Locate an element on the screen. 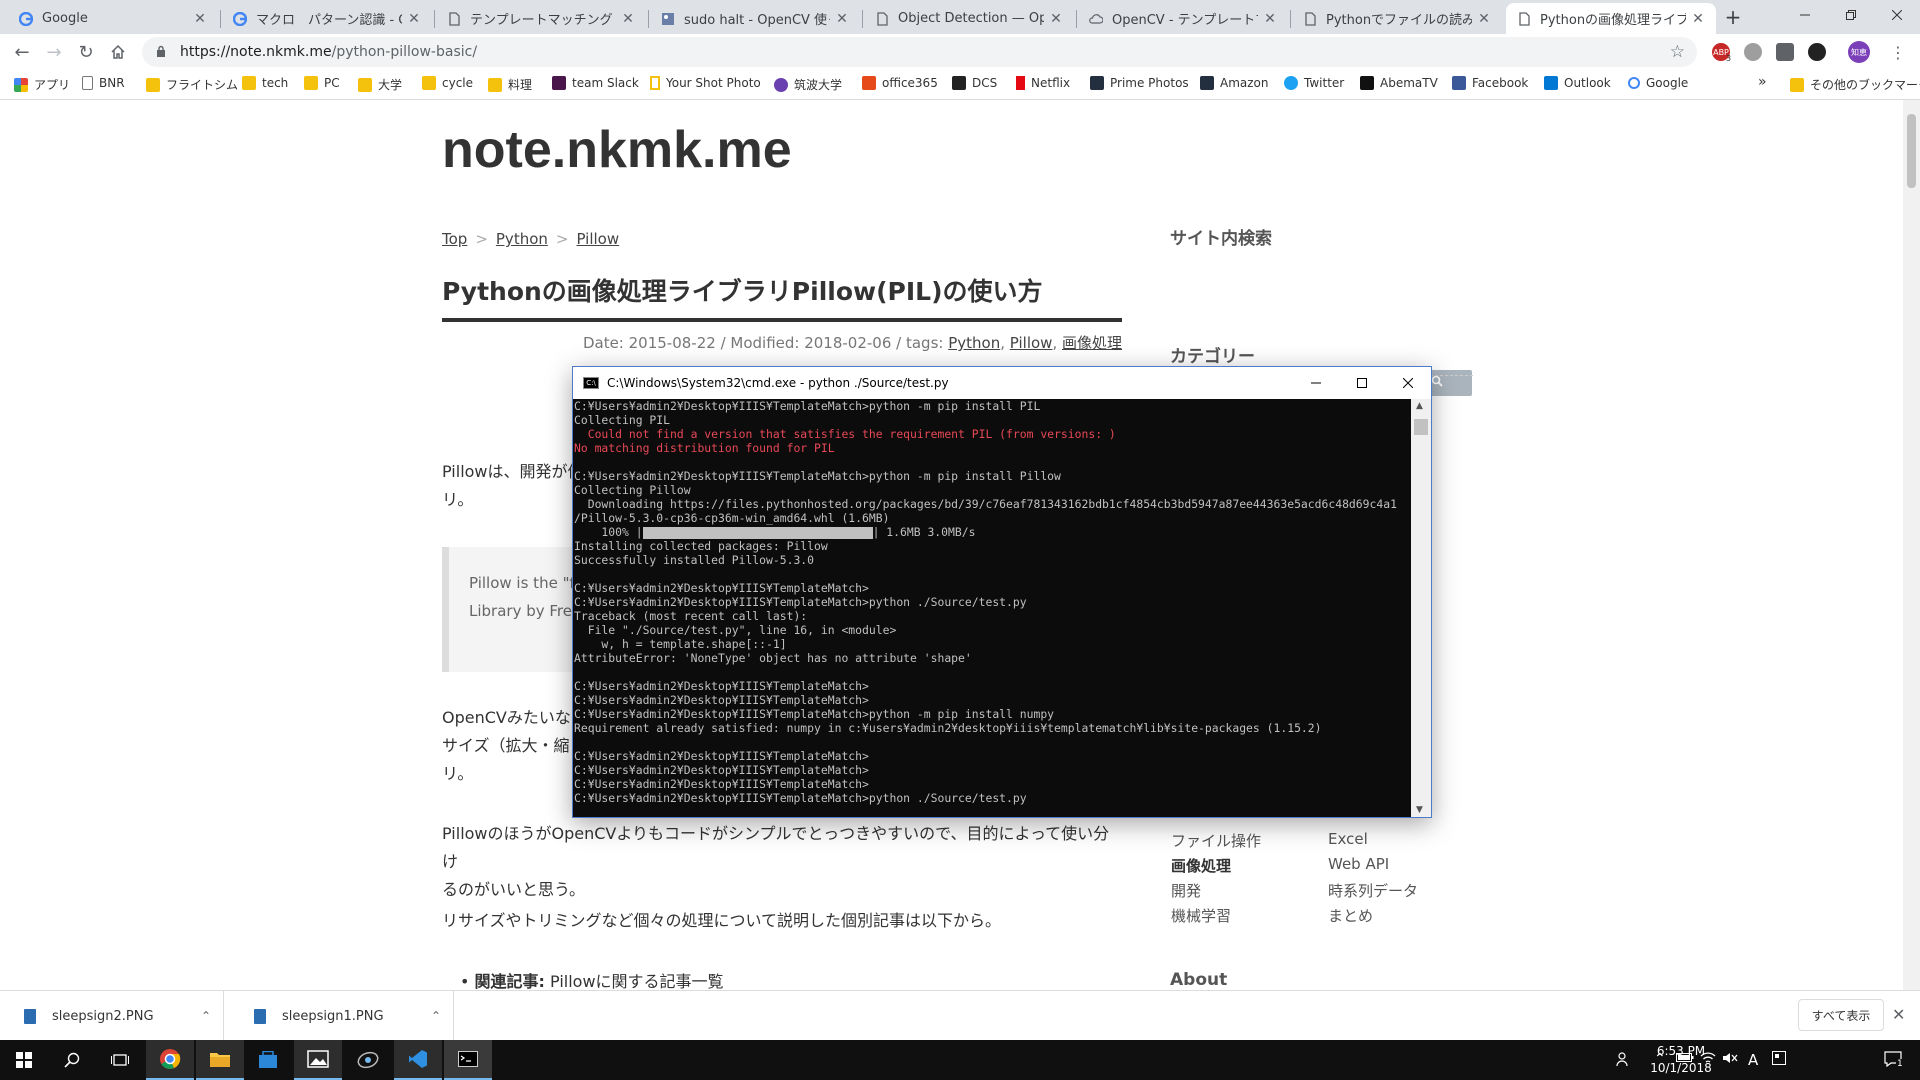 The height and width of the screenshot is (1080, 1920). bookmark-cooking: 料理 is located at coordinates (510, 84).